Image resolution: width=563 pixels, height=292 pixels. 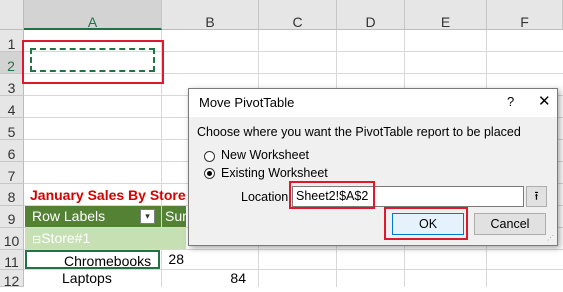 I want to click on cell-a11-chromebooks: Chromebooks, so click(x=92, y=259).